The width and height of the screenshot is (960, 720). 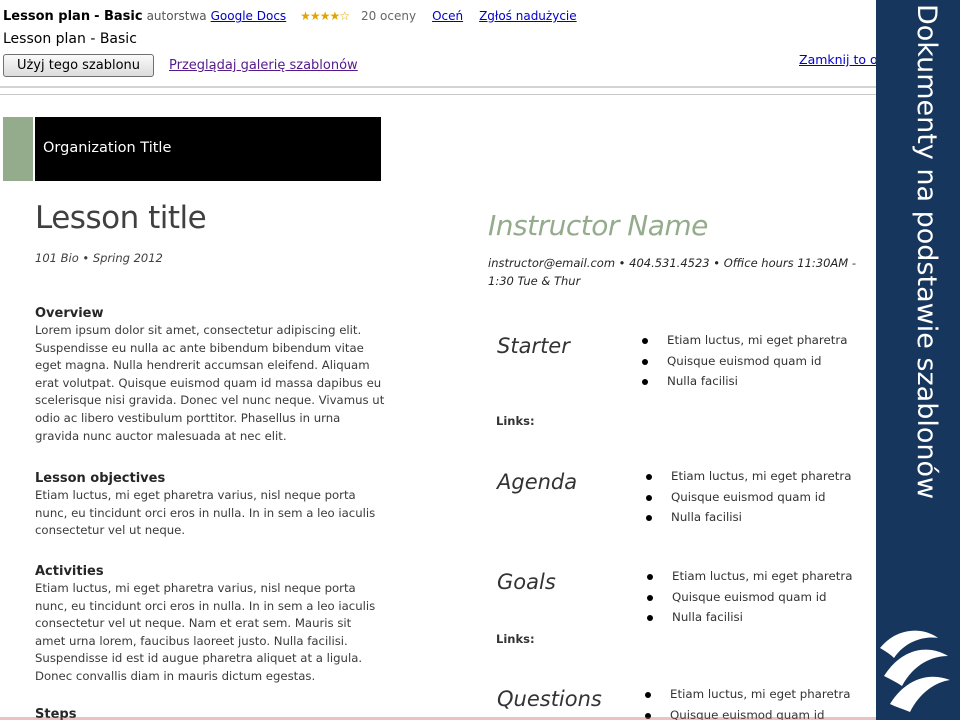 I want to click on org-accent-bar, so click(x=18, y=149).